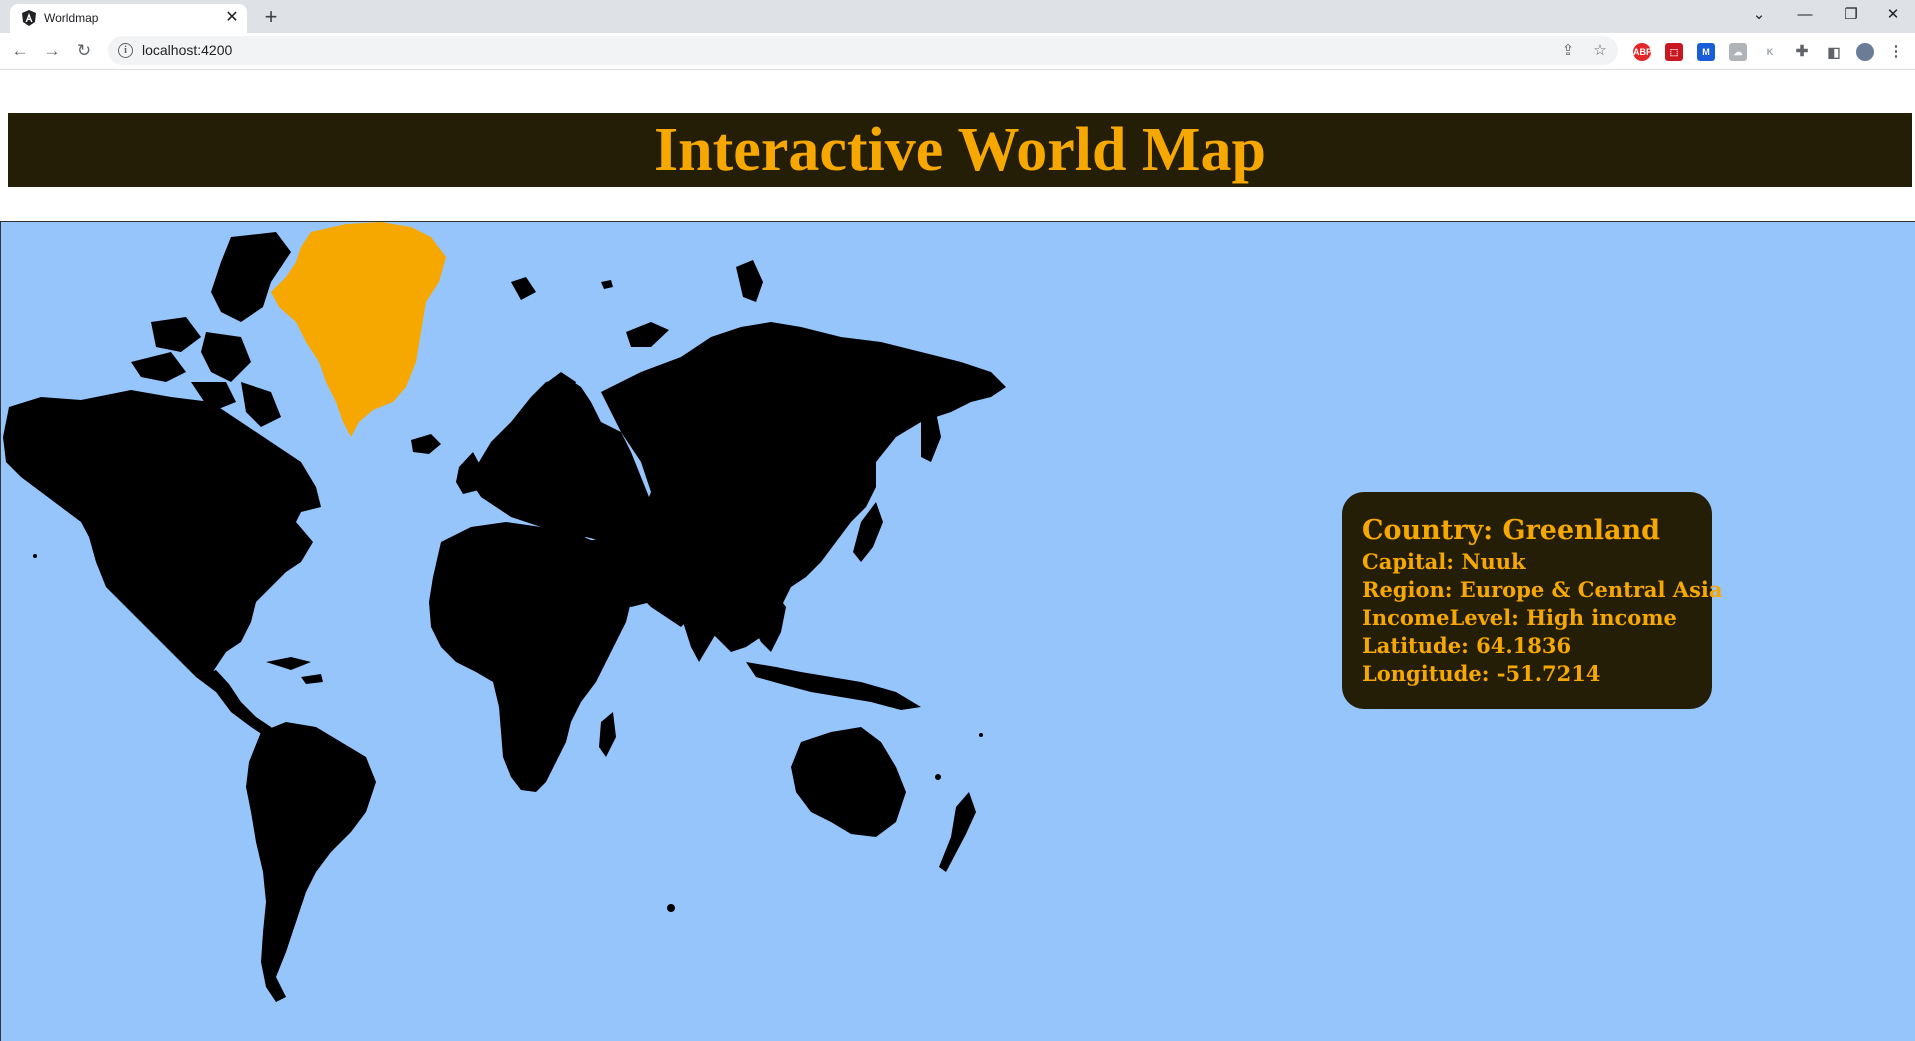 The height and width of the screenshot is (1041, 1915). What do you see at coordinates (957, 832) in the screenshot?
I see `country-new-zealand` at bounding box center [957, 832].